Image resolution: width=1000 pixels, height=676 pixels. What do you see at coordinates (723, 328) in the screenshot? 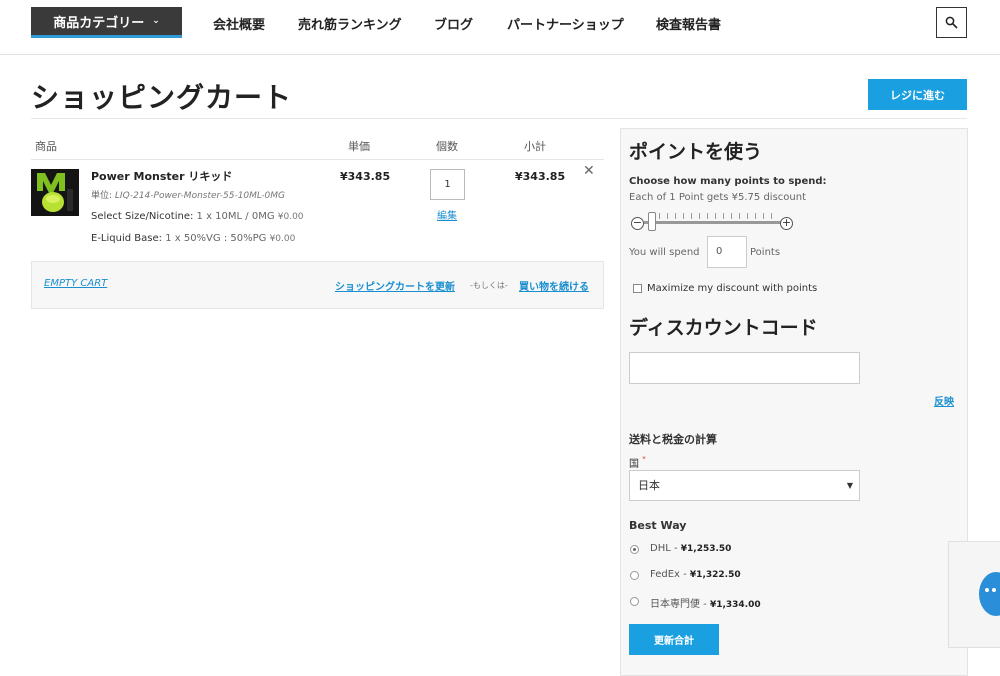
I see `discount-title: ディスカウントコード` at bounding box center [723, 328].